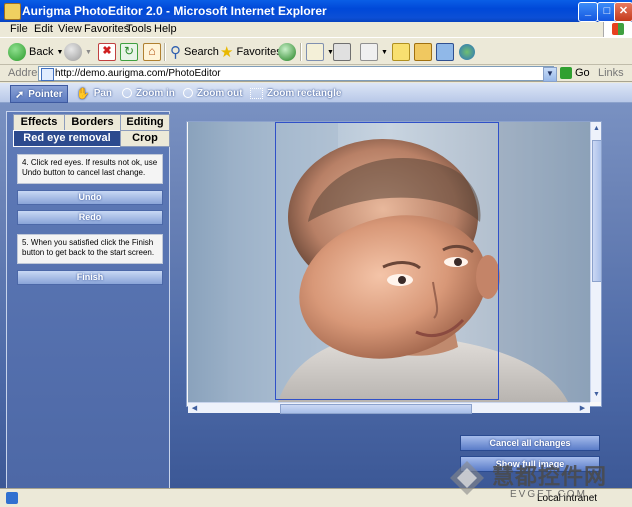 The height and width of the screenshot is (507, 632). Describe the element at coordinates (201, 52) in the screenshot. I see `search-label: Search` at that location.